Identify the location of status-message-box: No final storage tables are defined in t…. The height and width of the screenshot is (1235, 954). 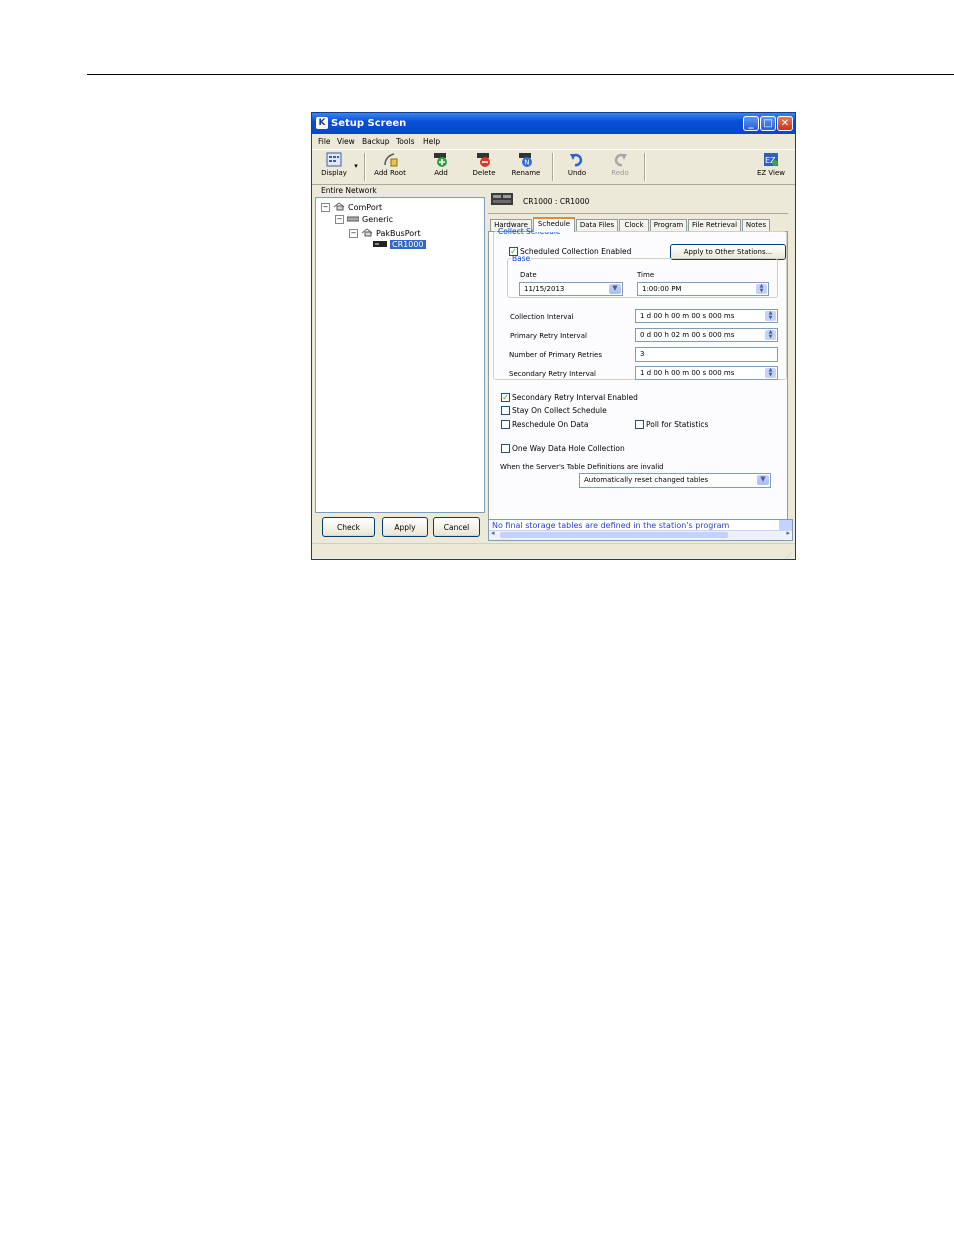
(640, 530).